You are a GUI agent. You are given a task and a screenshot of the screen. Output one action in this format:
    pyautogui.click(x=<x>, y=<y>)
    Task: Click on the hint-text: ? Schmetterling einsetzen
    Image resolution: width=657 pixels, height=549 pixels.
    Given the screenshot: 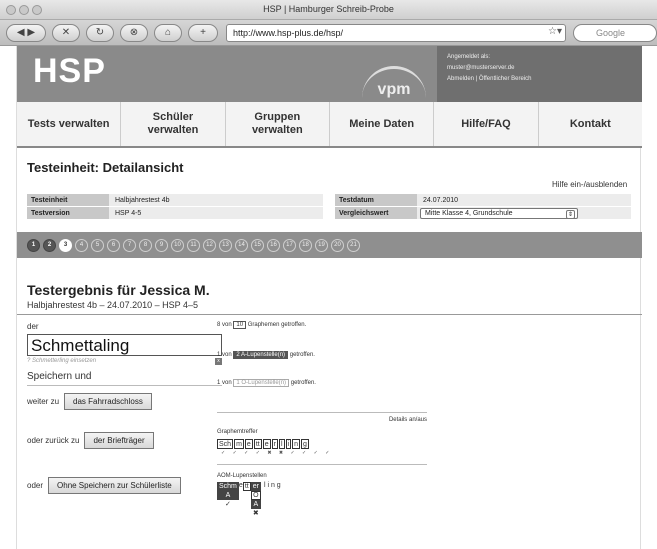 What is the action you would take?
    pyautogui.click(x=61, y=361)
    